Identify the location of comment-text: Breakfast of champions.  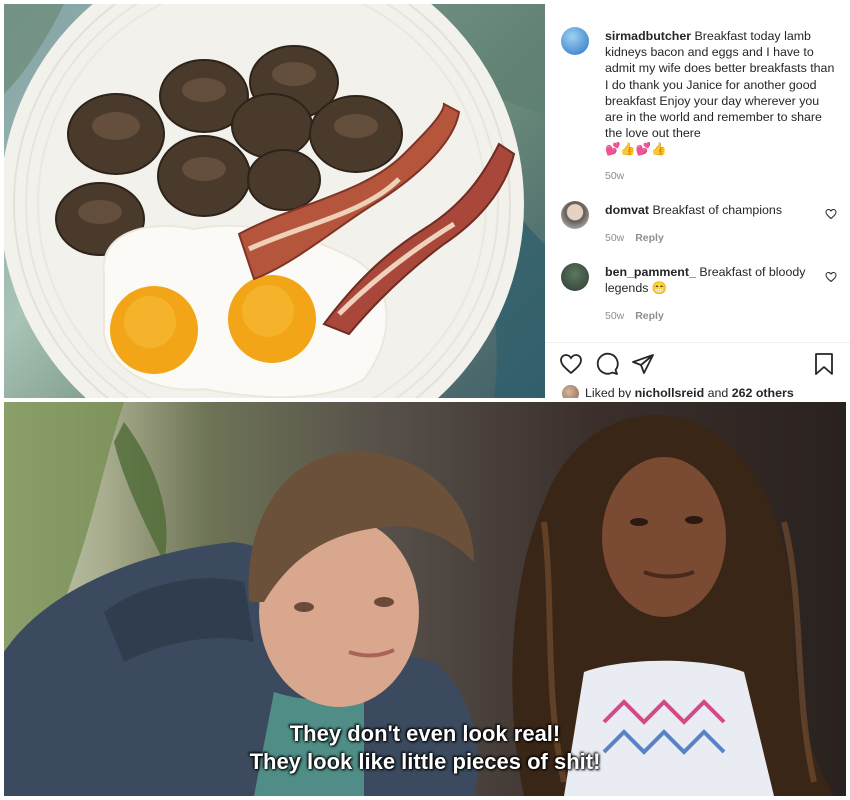
(717, 210).